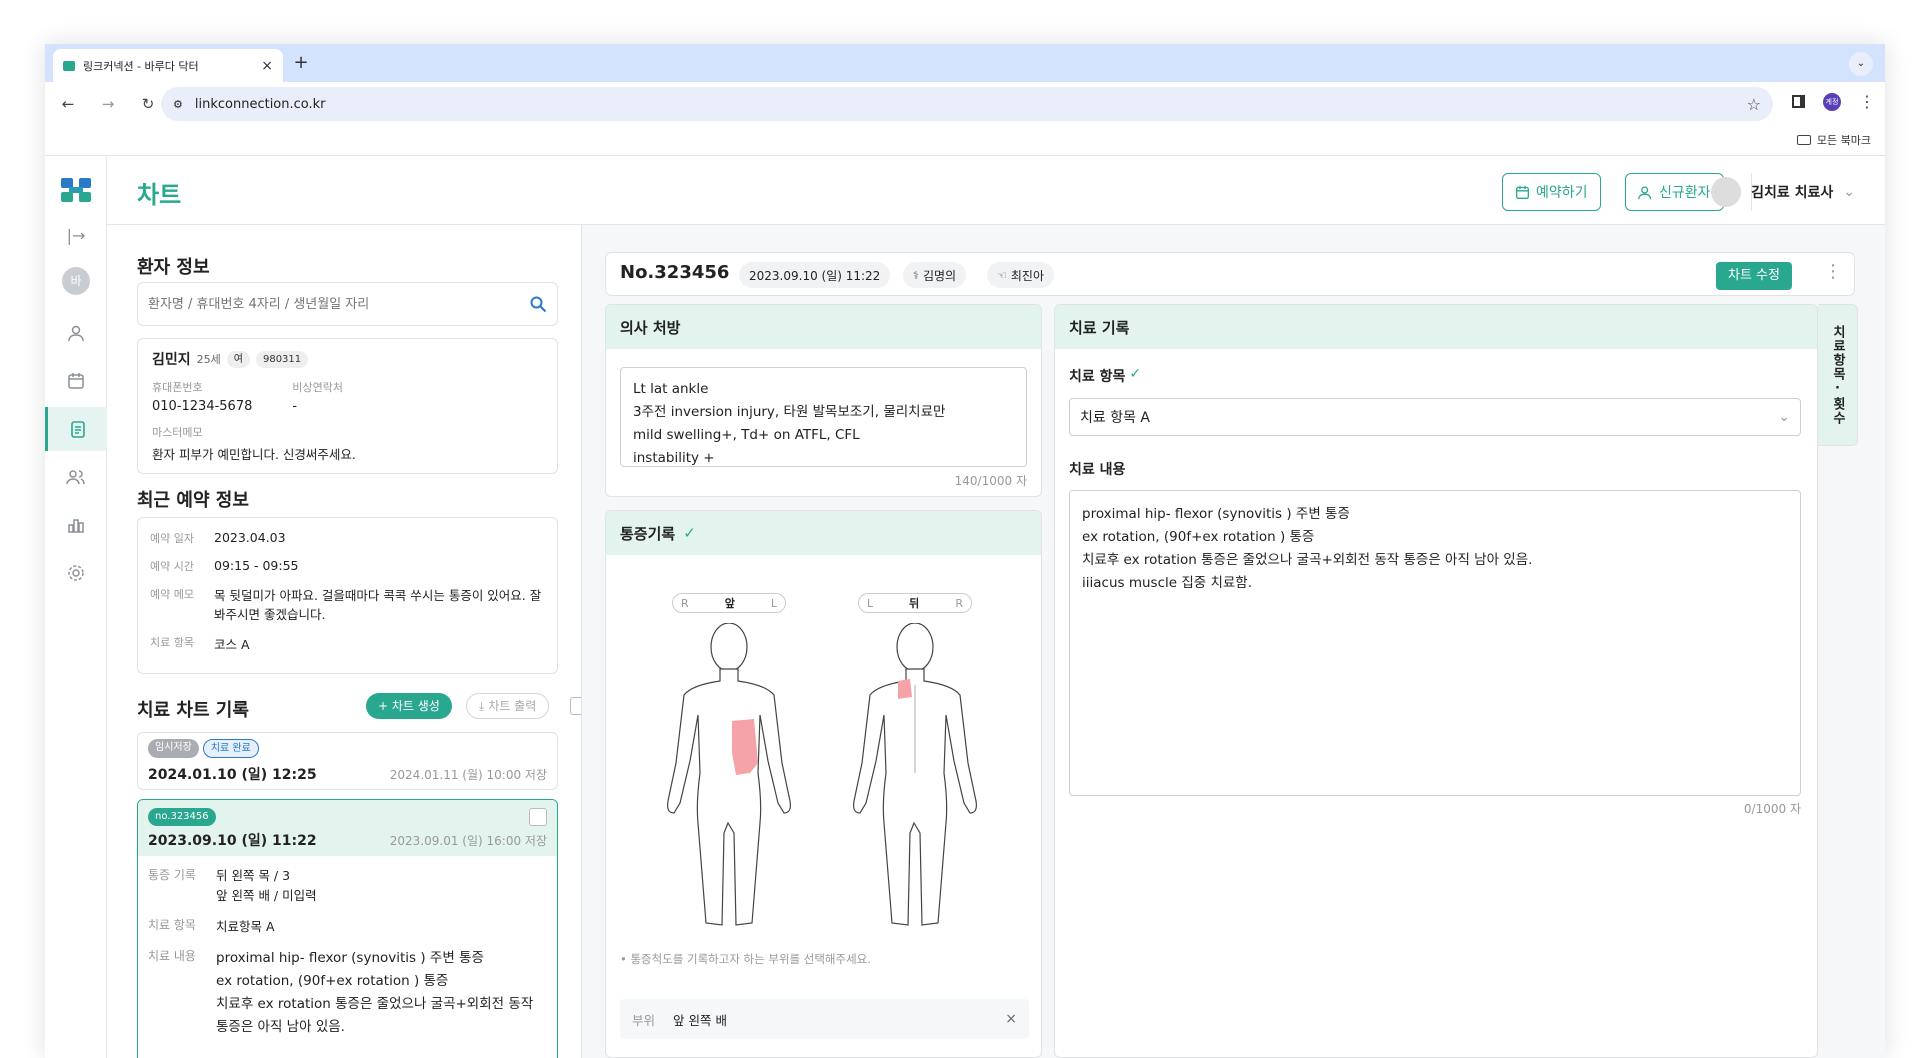 This screenshot has width=1920, height=1058. Describe the element at coordinates (1436, 327) in the screenshot. I see `treatment-title: 치료 기록` at that location.